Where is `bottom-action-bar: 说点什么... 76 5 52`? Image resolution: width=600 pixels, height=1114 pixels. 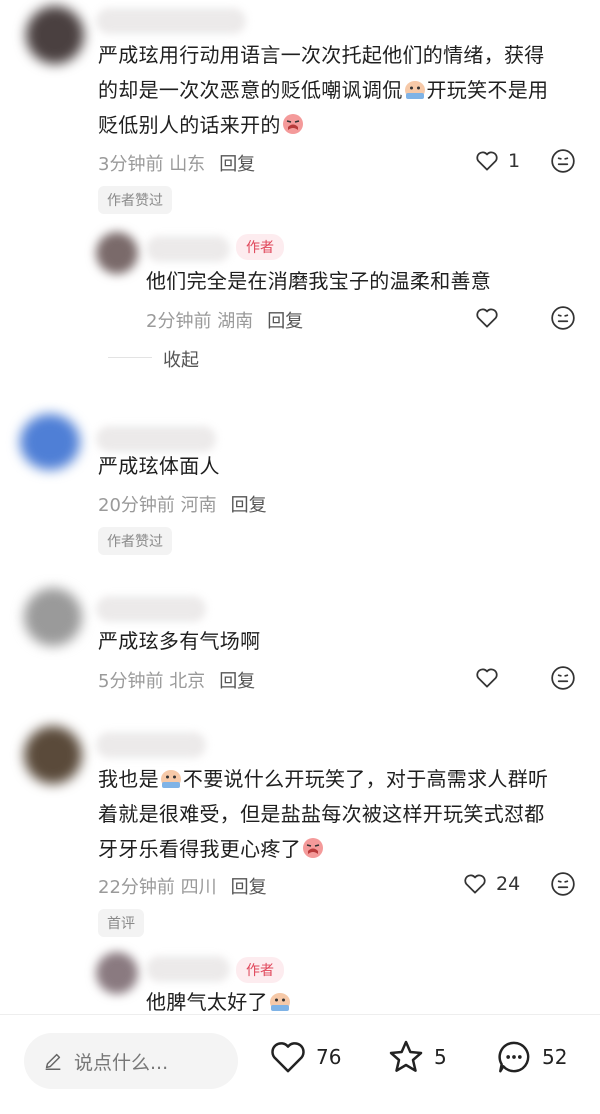
bottom-action-bar: 说点什么... 76 5 52 is located at coordinates (300, 1064).